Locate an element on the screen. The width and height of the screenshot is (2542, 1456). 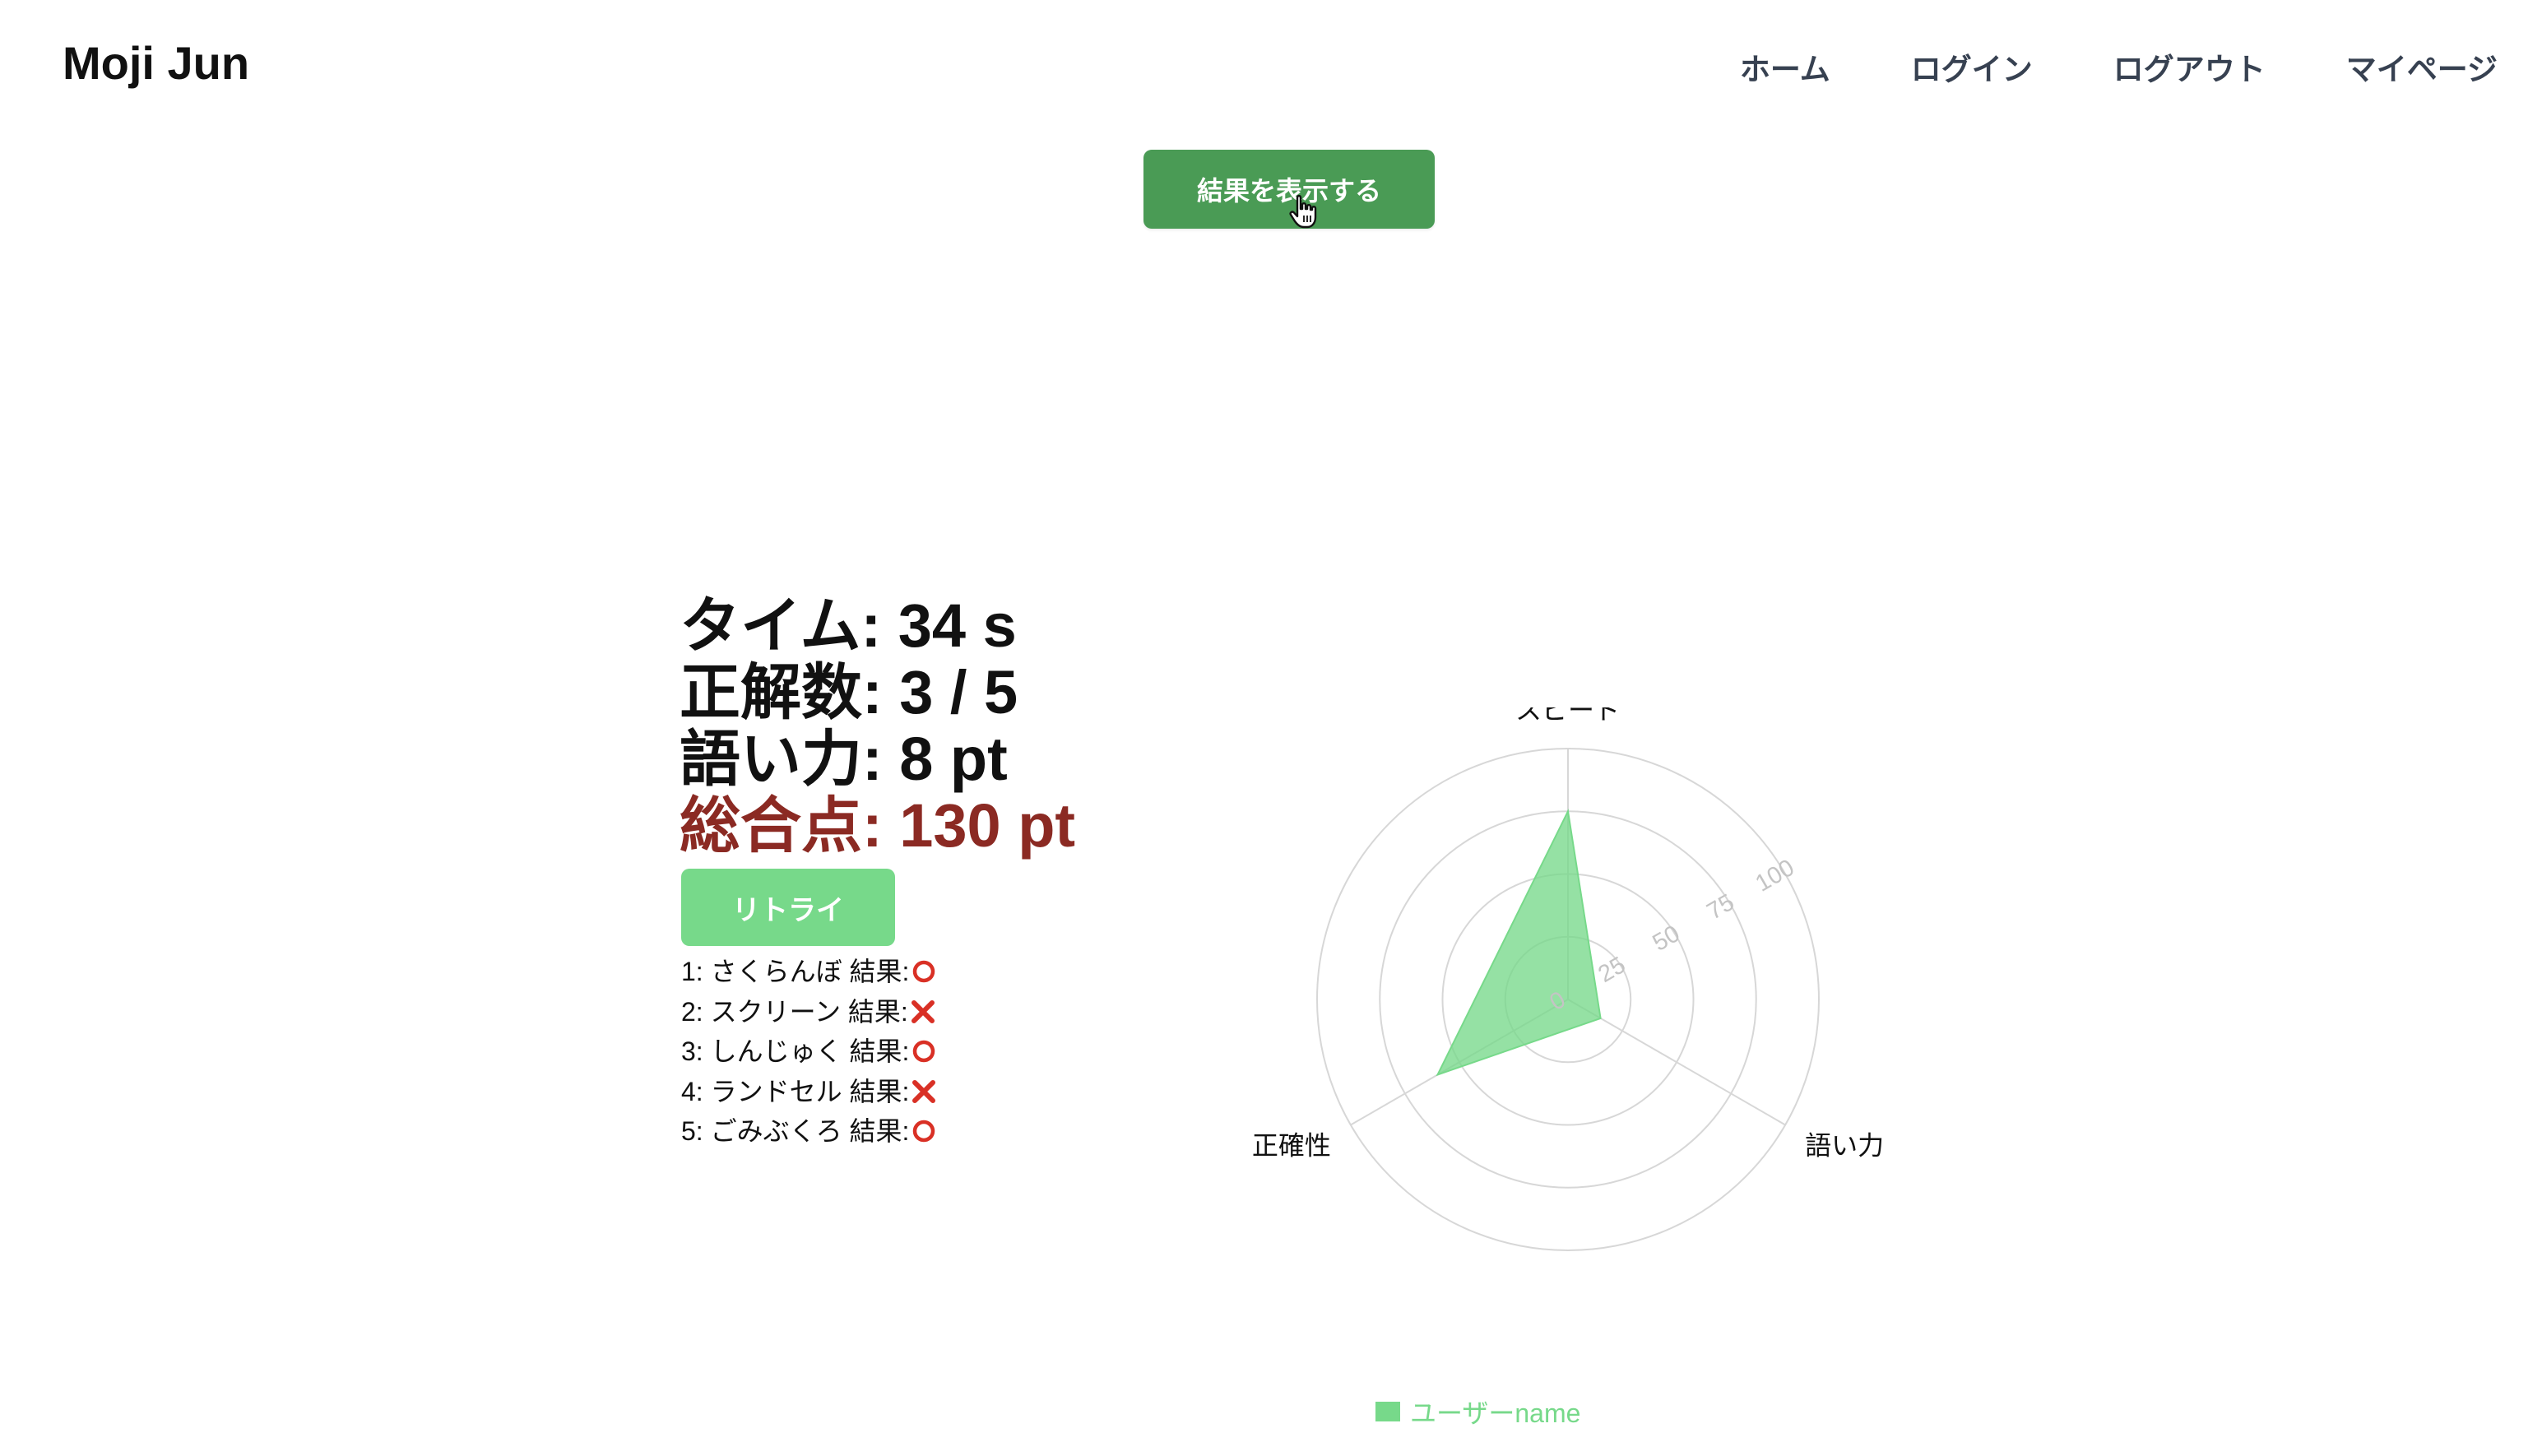
chart-legend: ユーザーname is located at coordinates (1477, 1411).